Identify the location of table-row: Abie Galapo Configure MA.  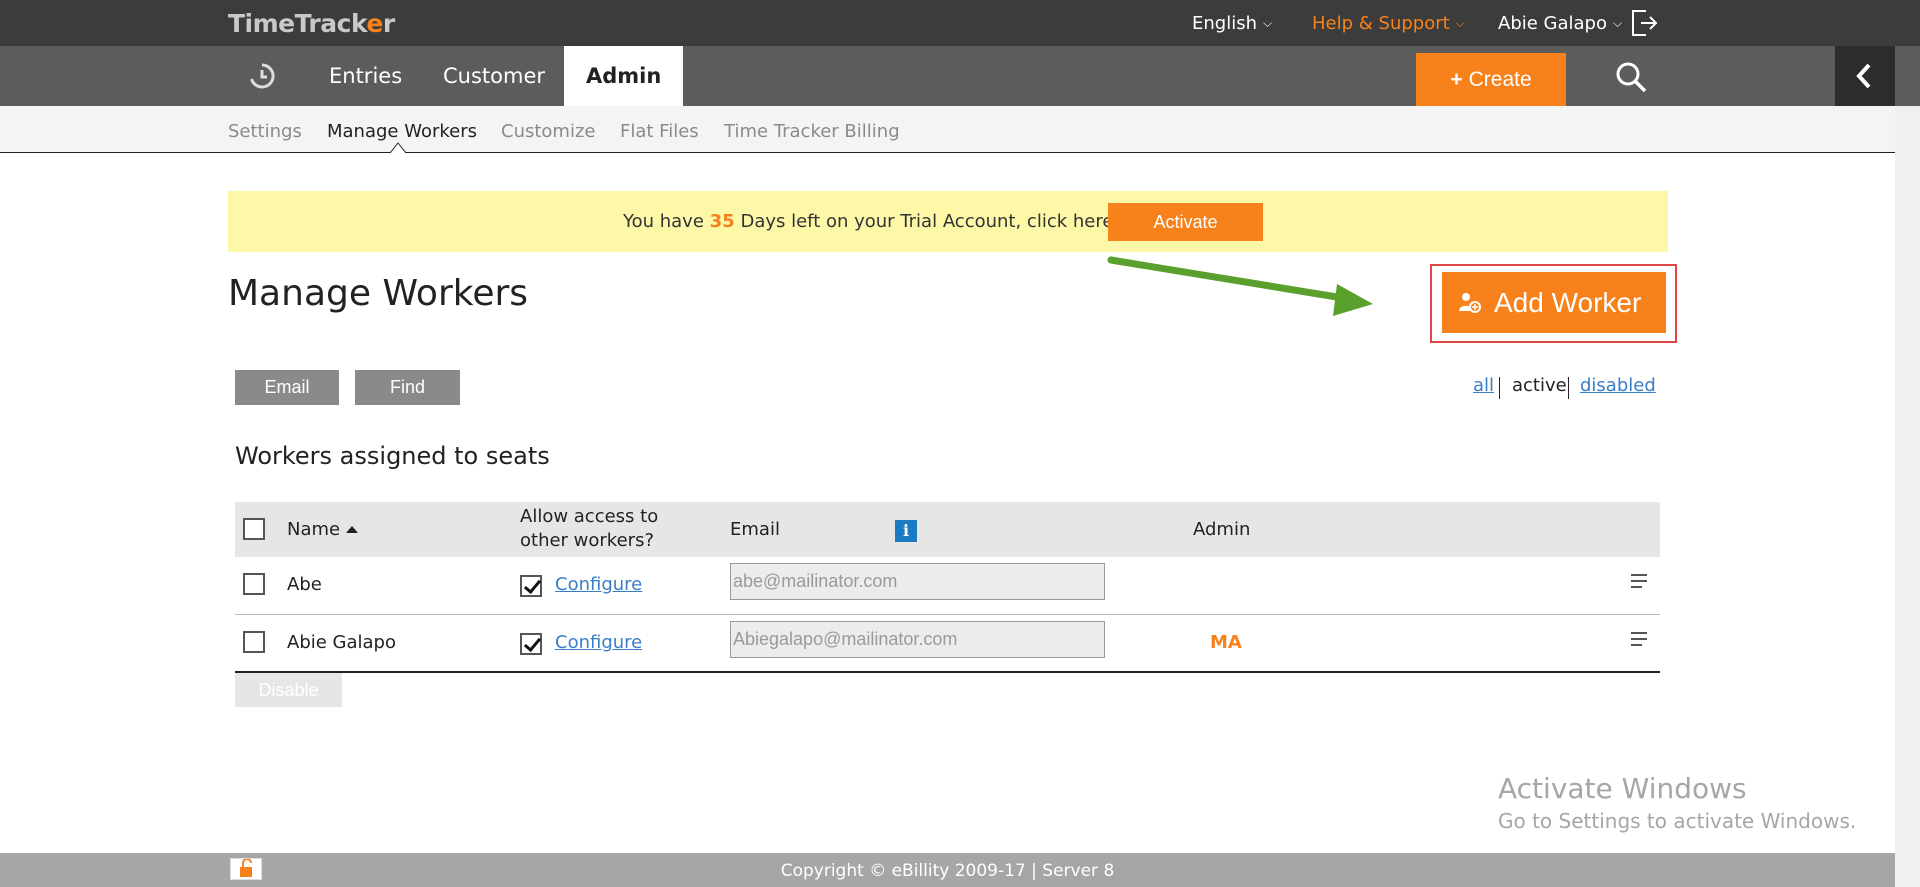
(947, 644).